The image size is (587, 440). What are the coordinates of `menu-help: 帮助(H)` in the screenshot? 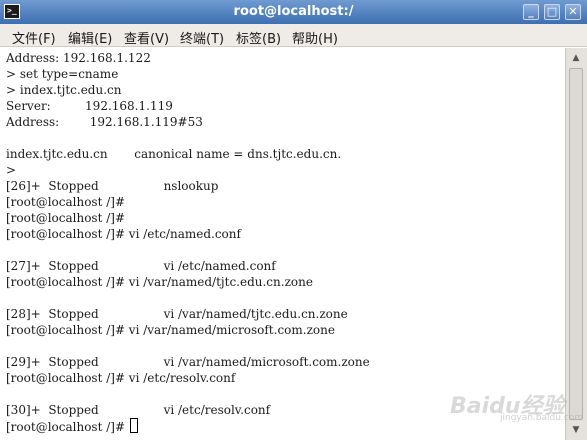 It's located at (315, 37).